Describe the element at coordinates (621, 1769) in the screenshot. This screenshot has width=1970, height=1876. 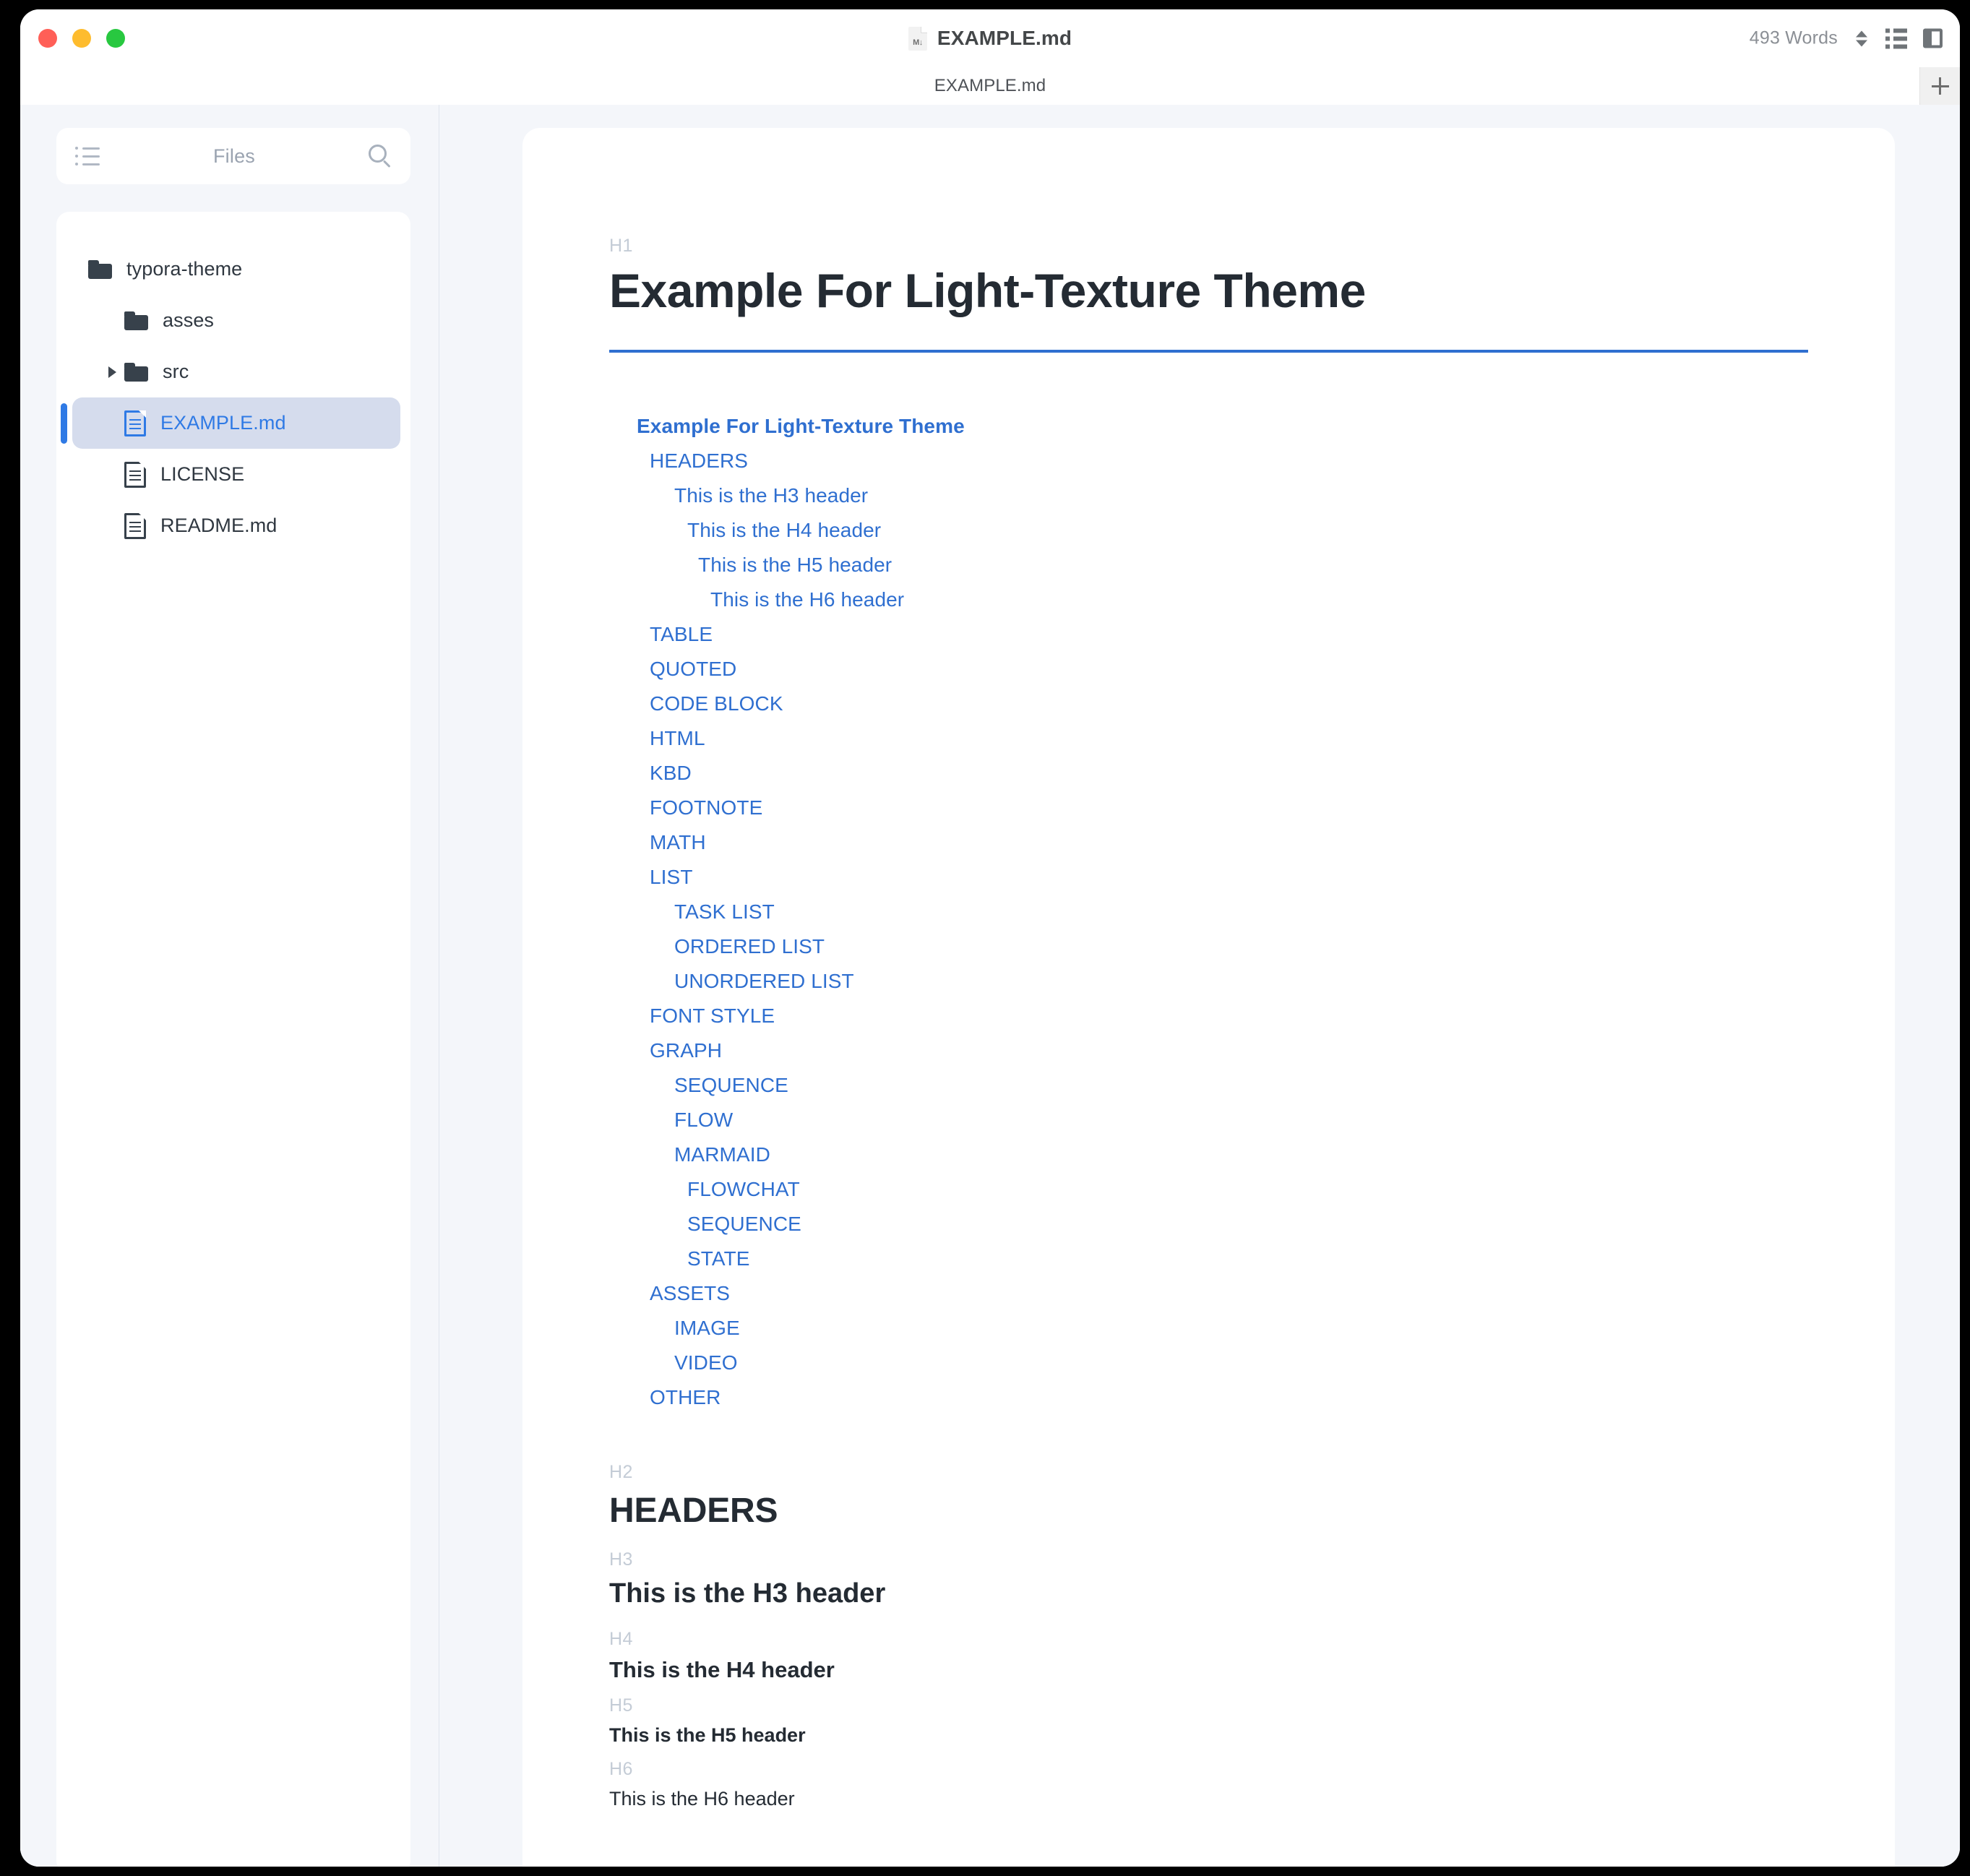
I see `heading-tag-h6: H6` at that location.